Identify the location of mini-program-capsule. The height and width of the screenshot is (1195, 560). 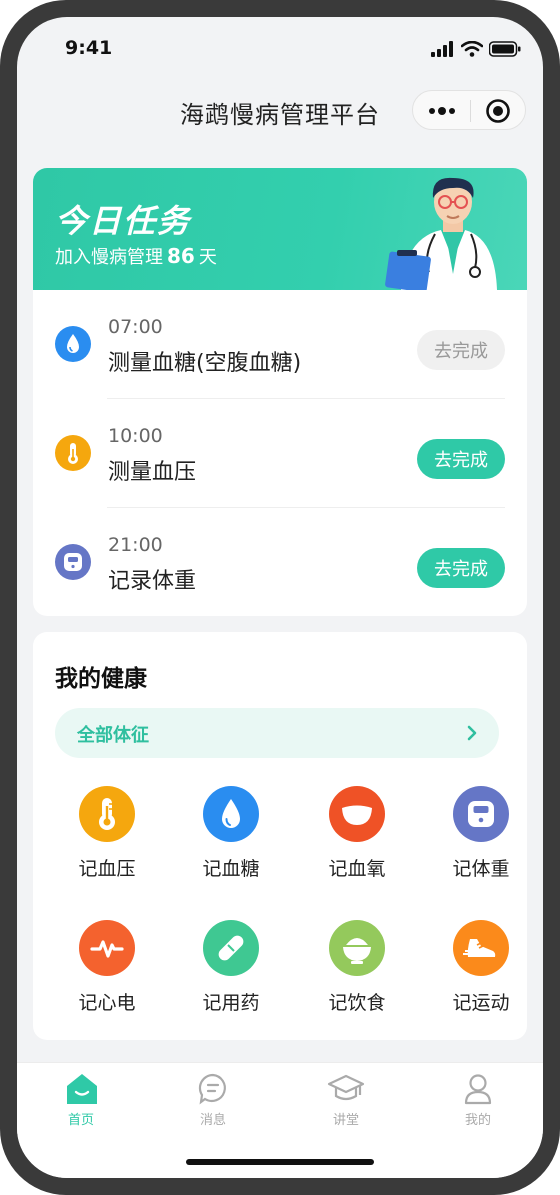
(469, 110).